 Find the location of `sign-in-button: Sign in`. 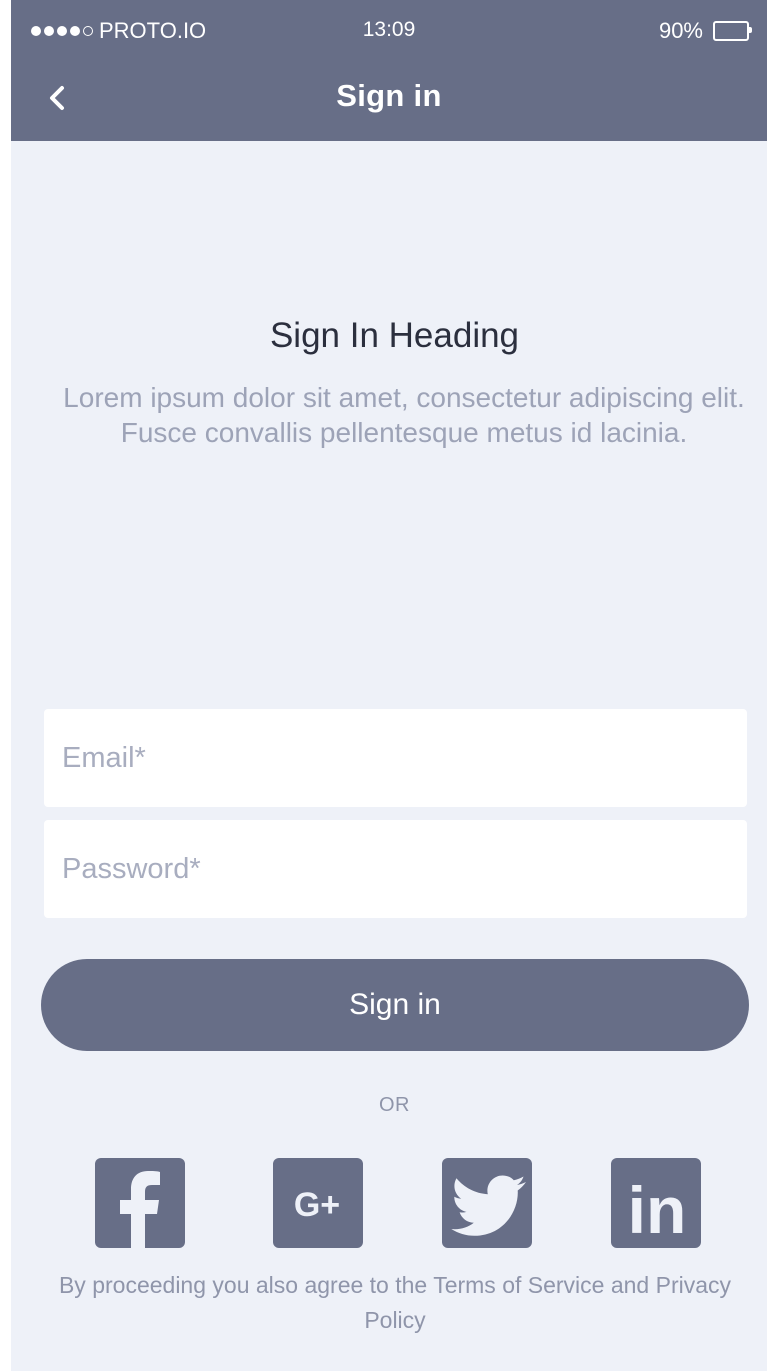

sign-in-button: Sign in is located at coordinates (395, 1005).